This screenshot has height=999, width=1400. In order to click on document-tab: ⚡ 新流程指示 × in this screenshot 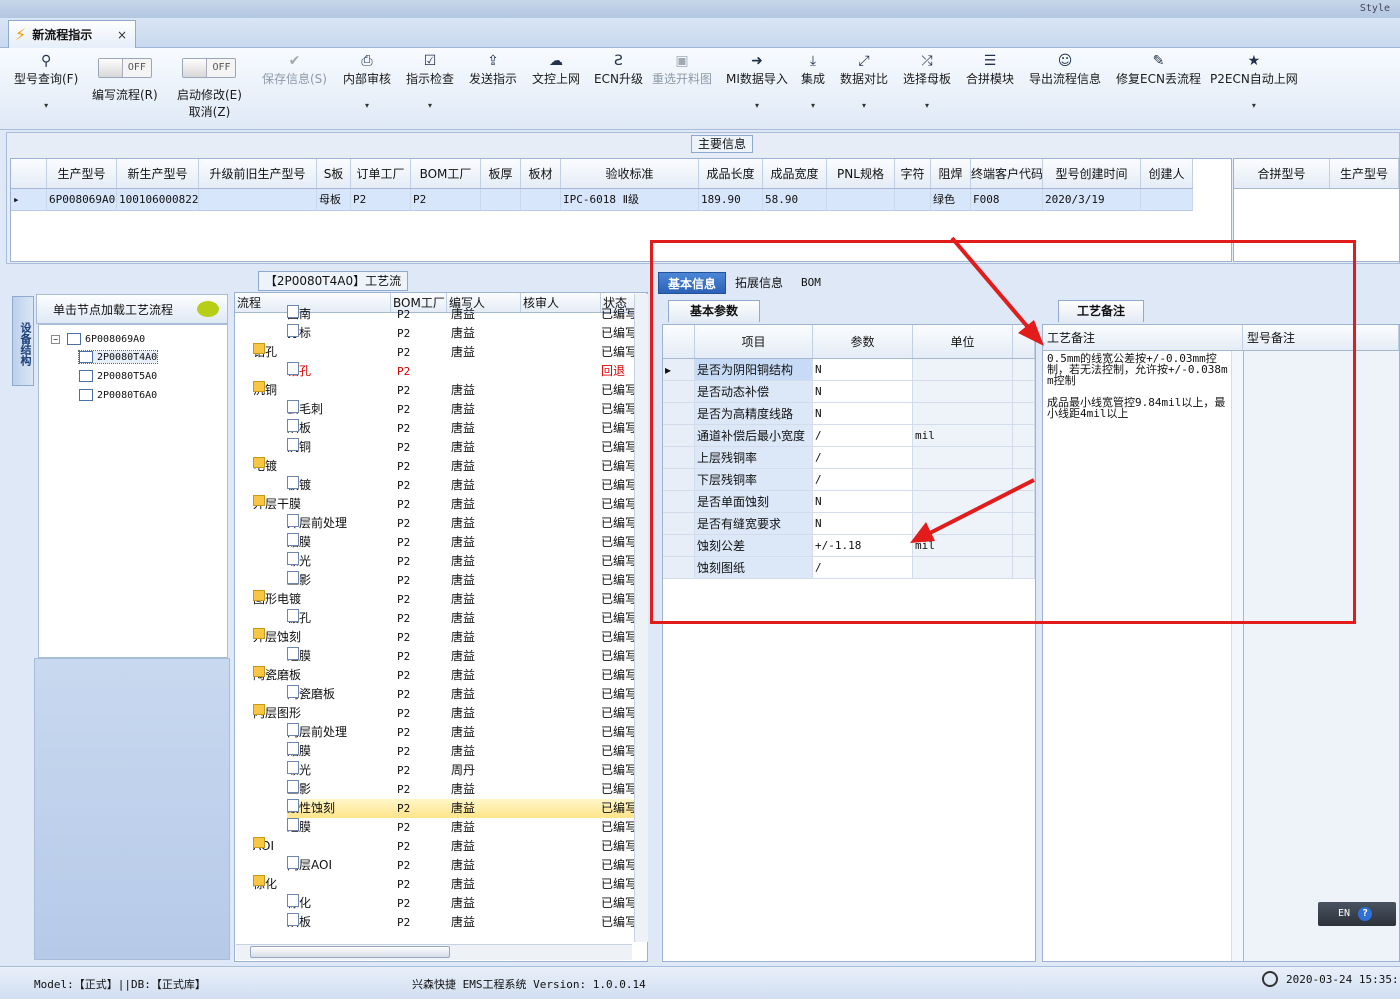, I will do `click(72, 34)`.